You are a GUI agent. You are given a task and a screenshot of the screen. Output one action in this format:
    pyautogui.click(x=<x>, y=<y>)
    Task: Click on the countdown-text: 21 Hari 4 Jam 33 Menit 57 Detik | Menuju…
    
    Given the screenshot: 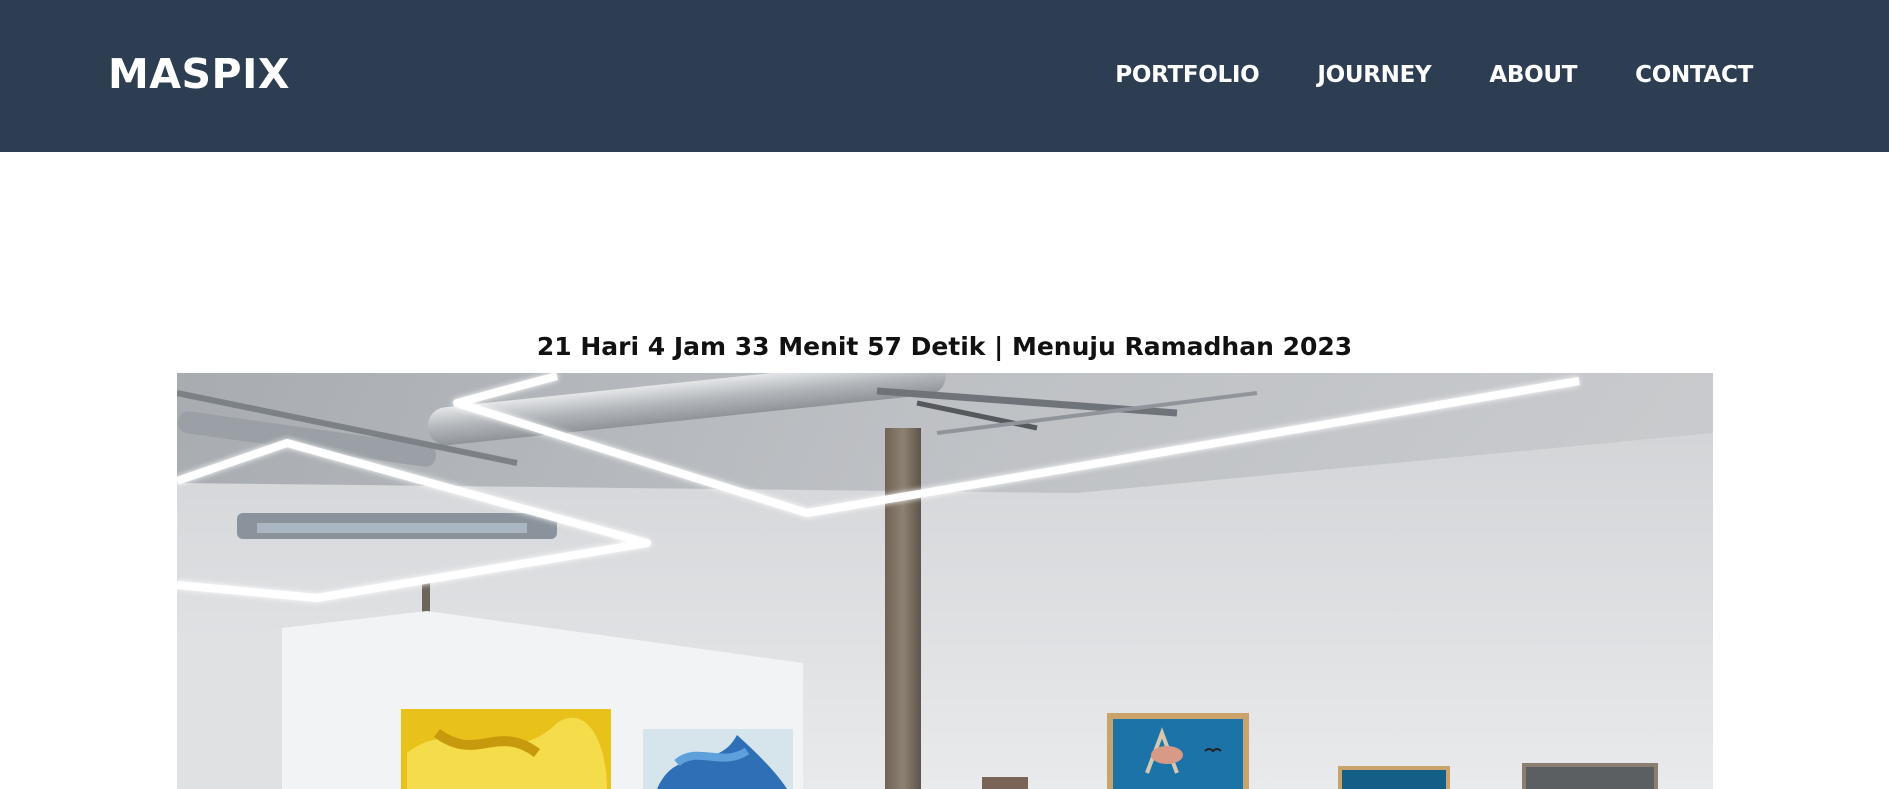 What is the action you would take?
    pyautogui.click(x=944, y=346)
    